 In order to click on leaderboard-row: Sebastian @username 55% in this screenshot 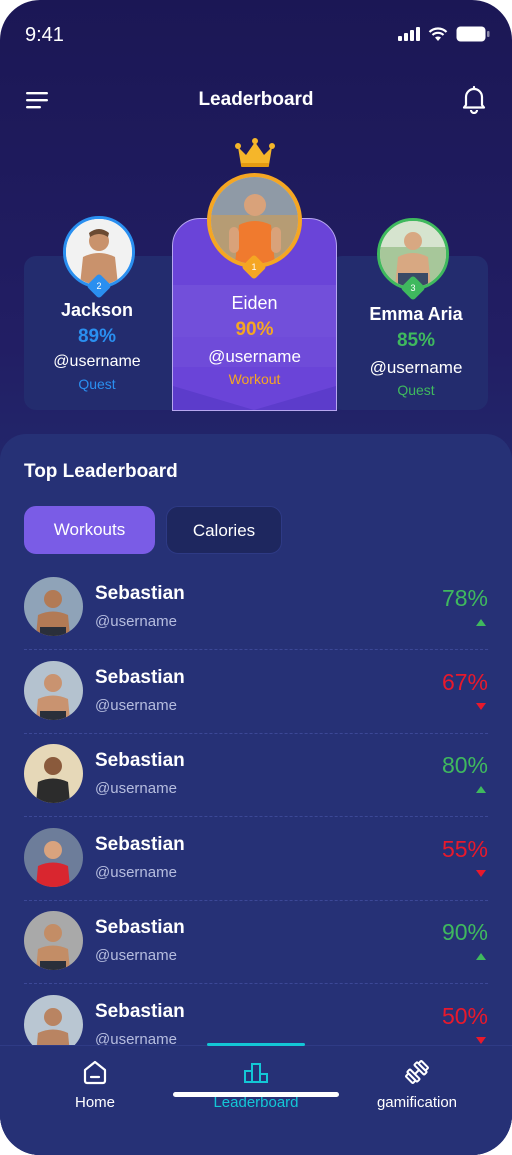, I will do `click(256, 859)`.